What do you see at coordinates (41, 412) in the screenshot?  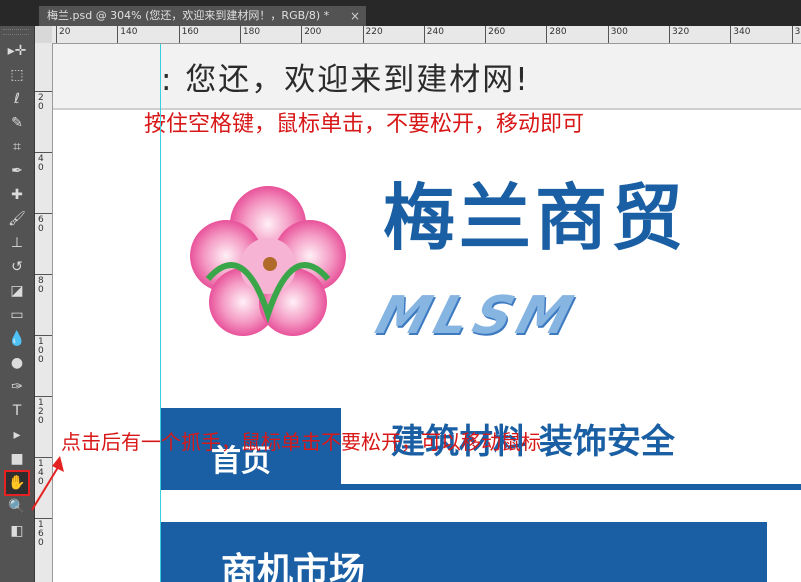 I see `ruler-label: 120` at bounding box center [41, 412].